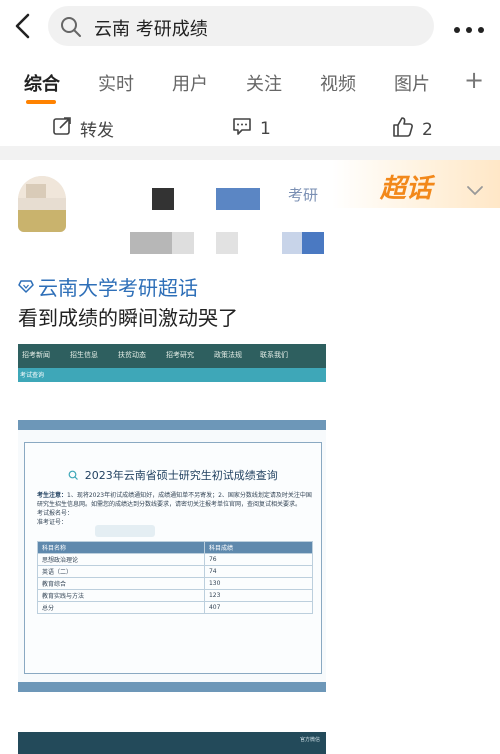 Image resolution: width=500 pixels, height=754 pixels. I want to click on super-topic-link: 云南大学考研超话, so click(108, 286).